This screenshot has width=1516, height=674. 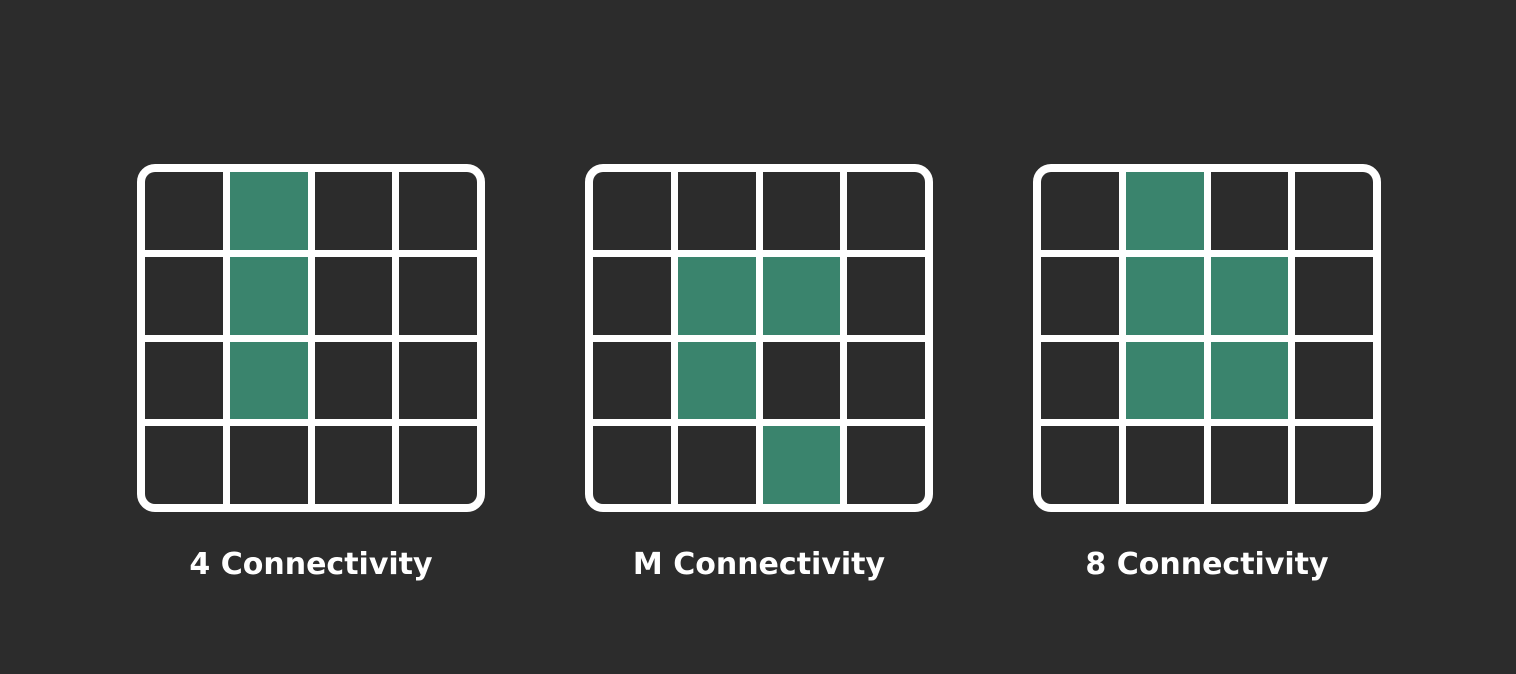 I want to click on panel-8-connectivity: 8 Connectivity, so click(x=1207, y=373).